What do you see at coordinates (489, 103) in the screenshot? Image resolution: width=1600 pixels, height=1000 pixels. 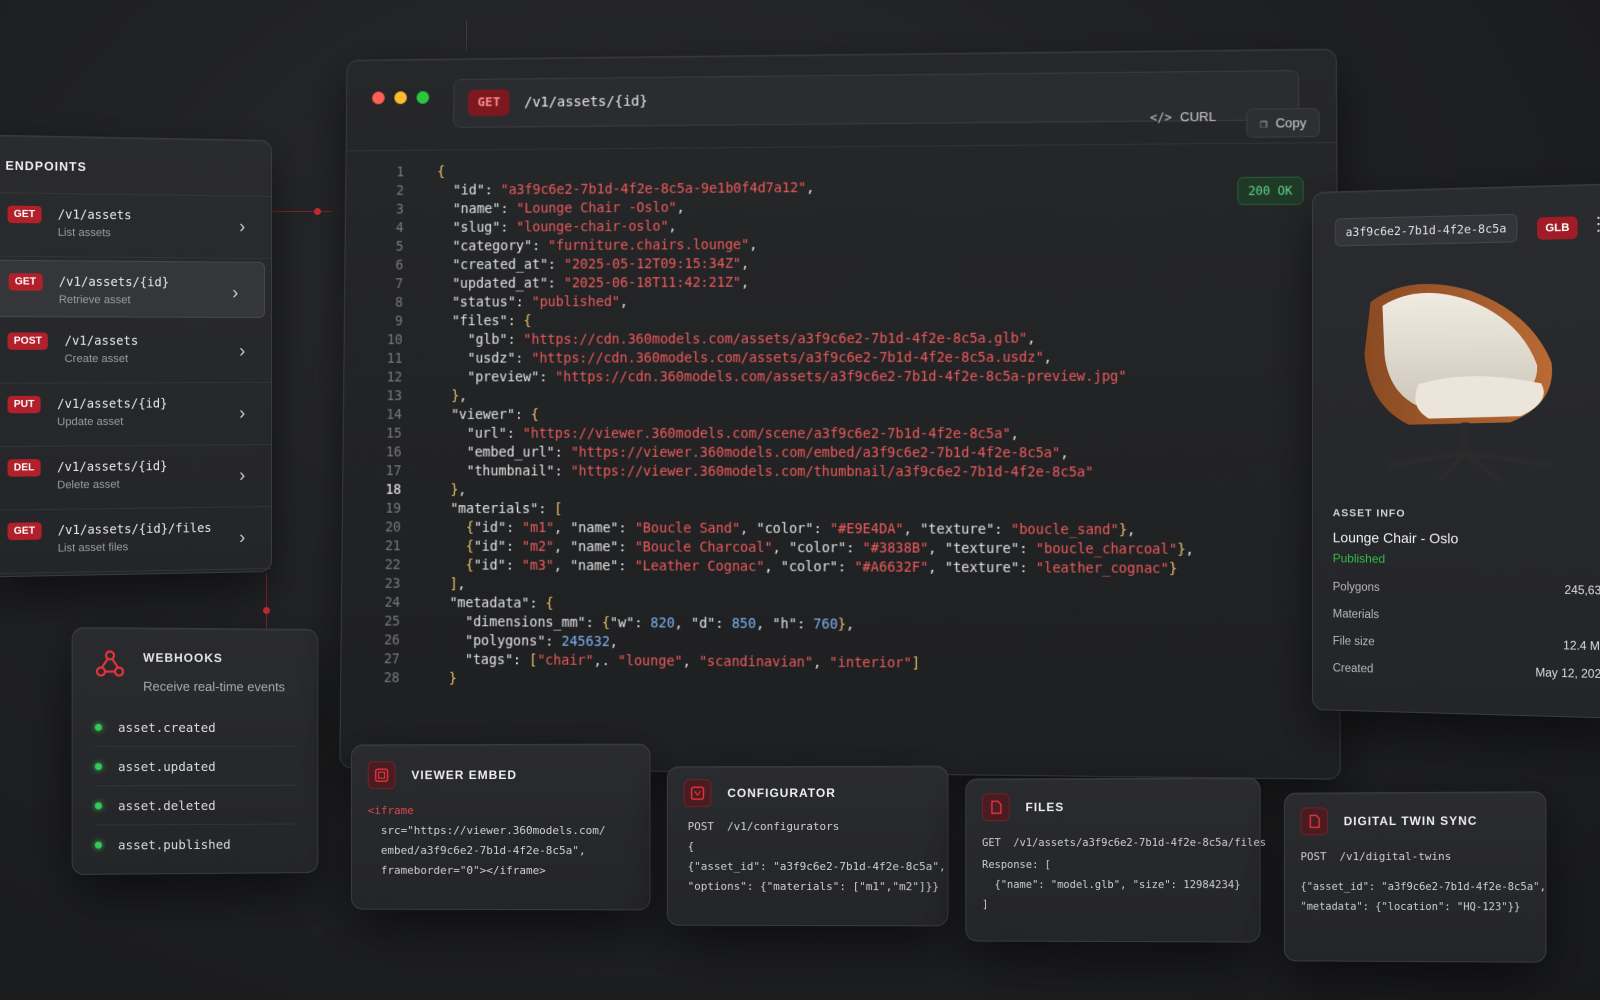 I see `request-method-badge: GET` at bounding box center [489, 103].